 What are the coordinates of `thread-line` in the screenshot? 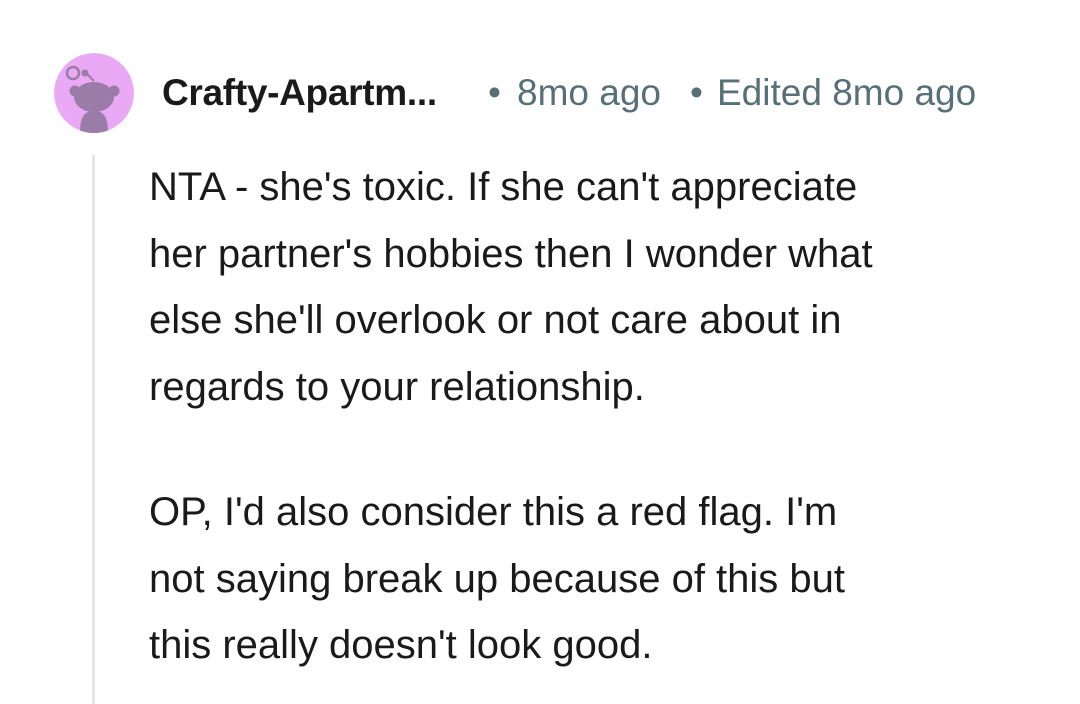 It's located at (93, 429).